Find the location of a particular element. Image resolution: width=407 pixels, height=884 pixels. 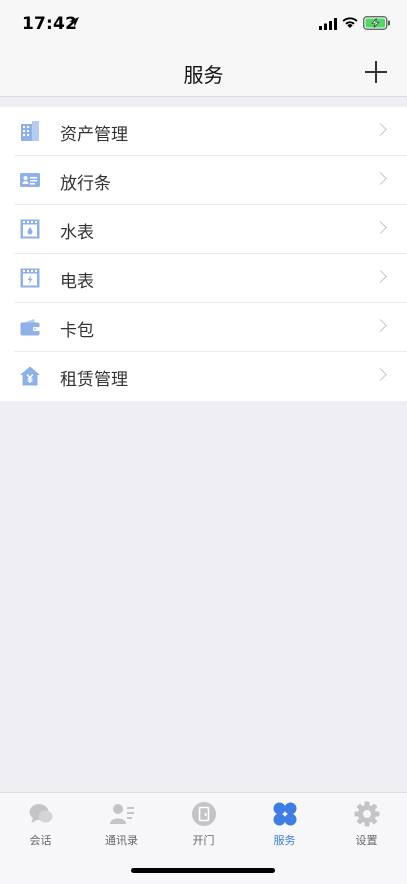

location-arrow-icon is located at coordinates (74, 22).